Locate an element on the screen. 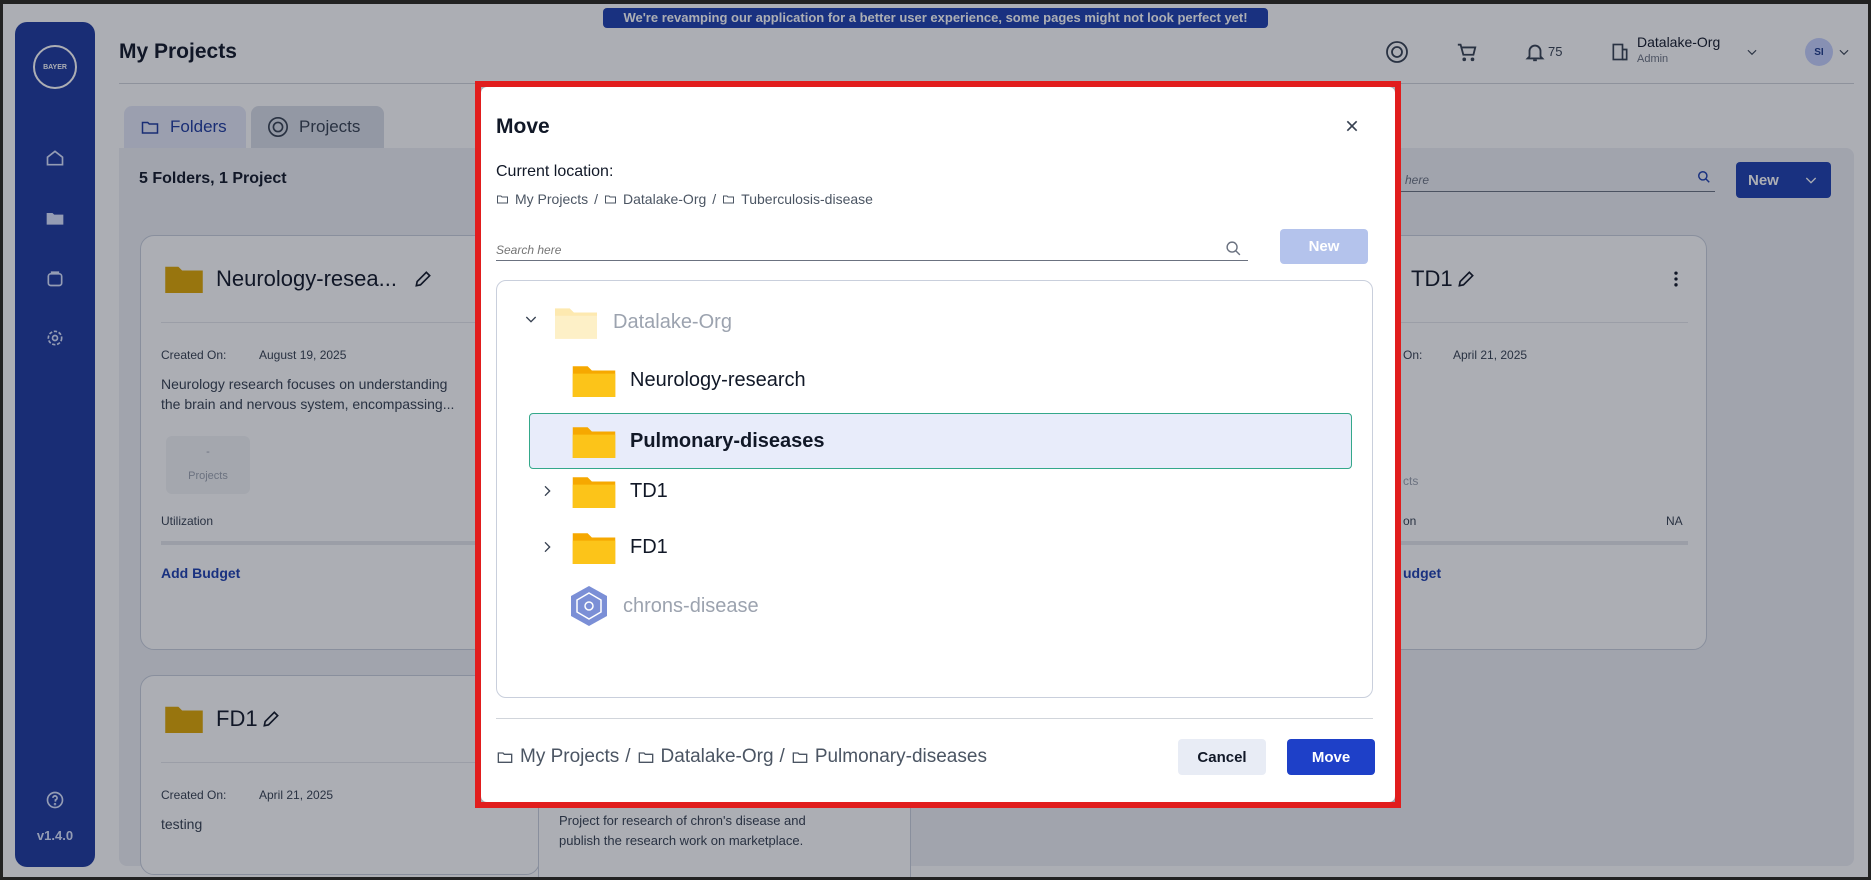 This screenshot has height=880, width=1871. tree-node-pulmonary-diseases: Pulmonary-diseases is located at coordinates (940, 441).